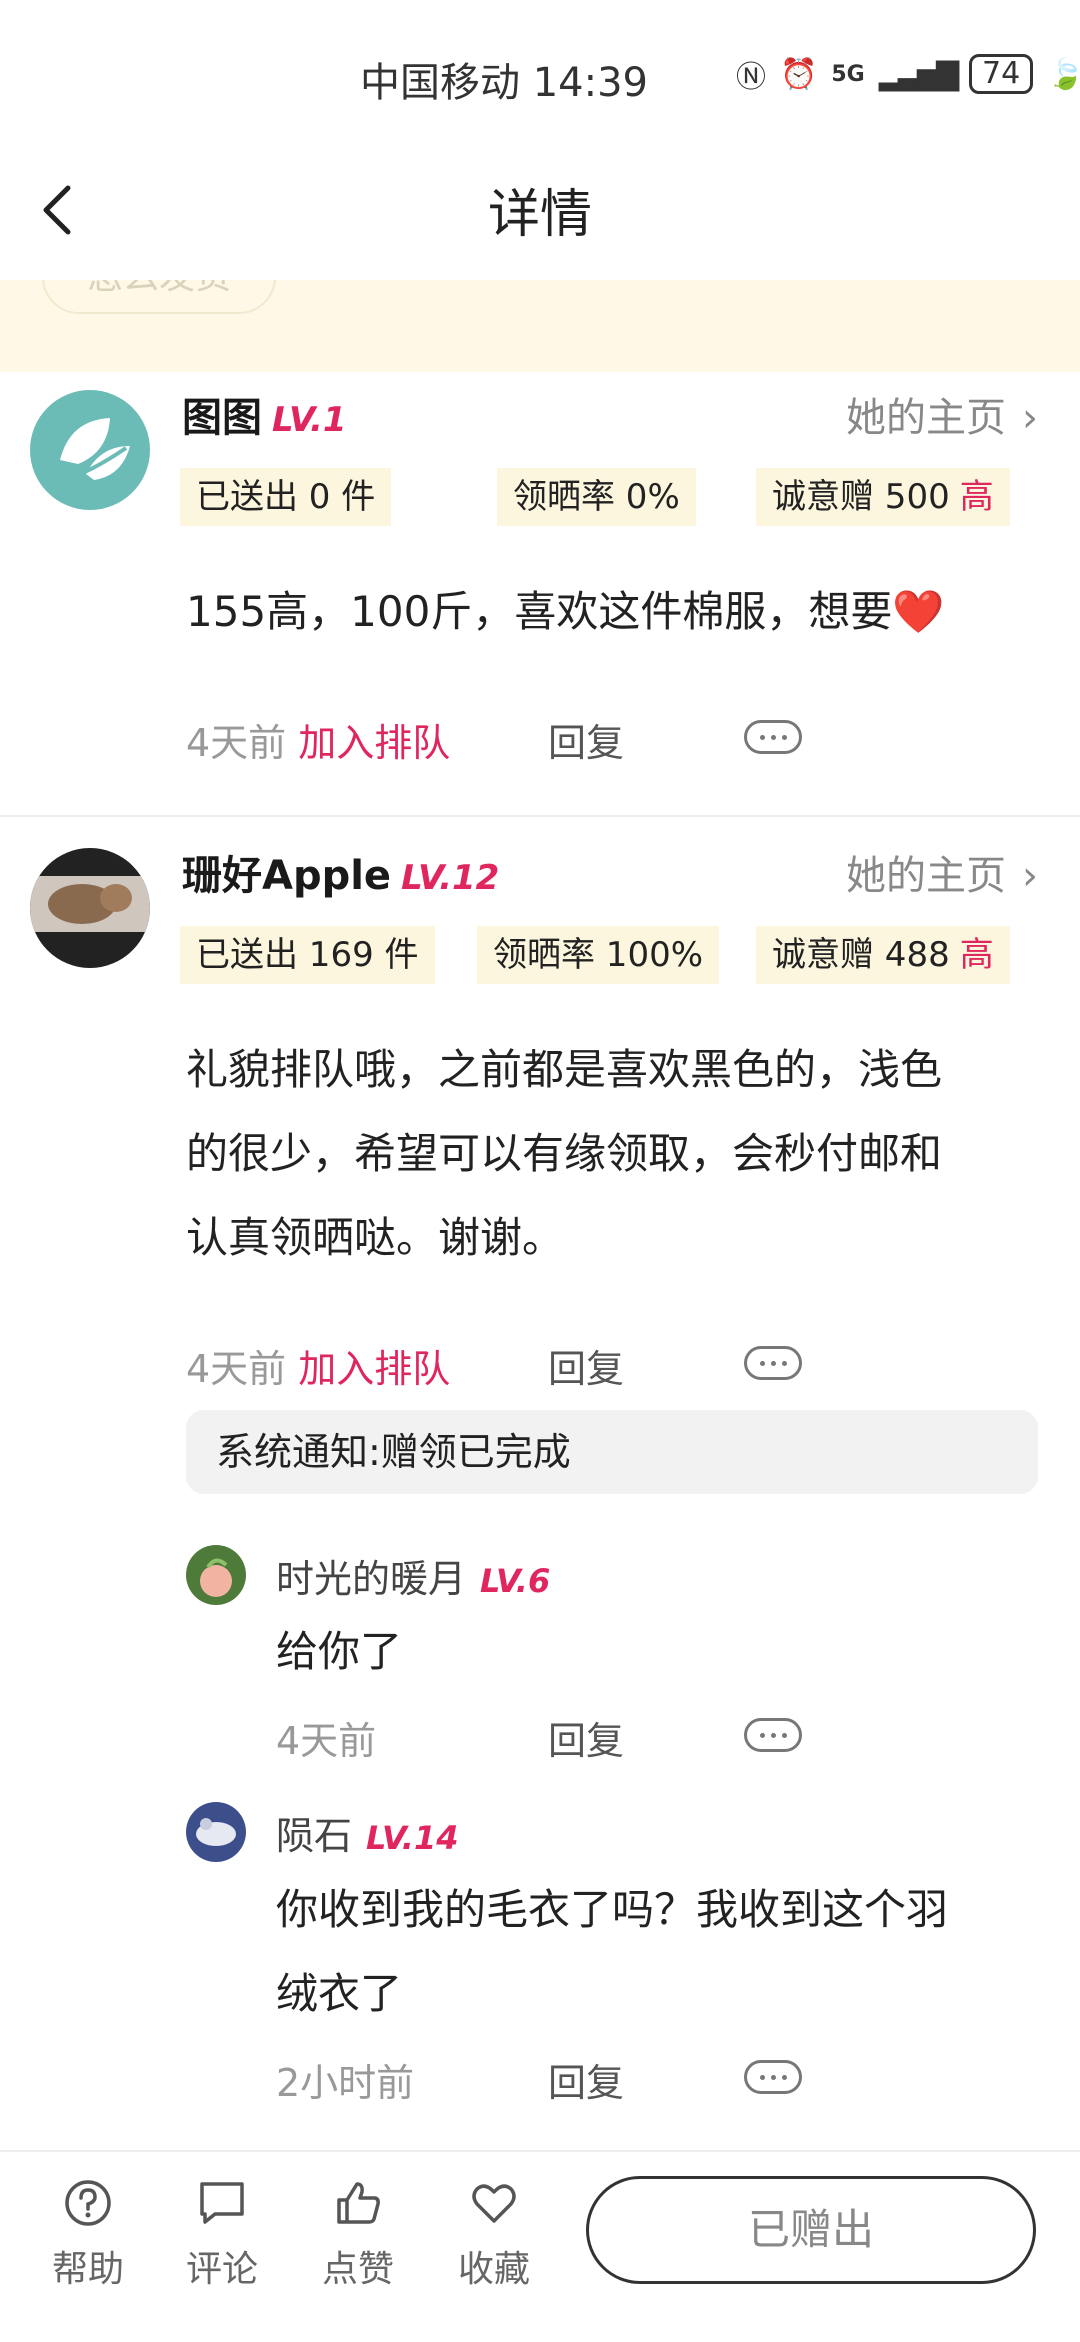 This screenshot has width=1080, height=2342. I want to click on comment-user: 图图 LV.1, so click(264, 414).